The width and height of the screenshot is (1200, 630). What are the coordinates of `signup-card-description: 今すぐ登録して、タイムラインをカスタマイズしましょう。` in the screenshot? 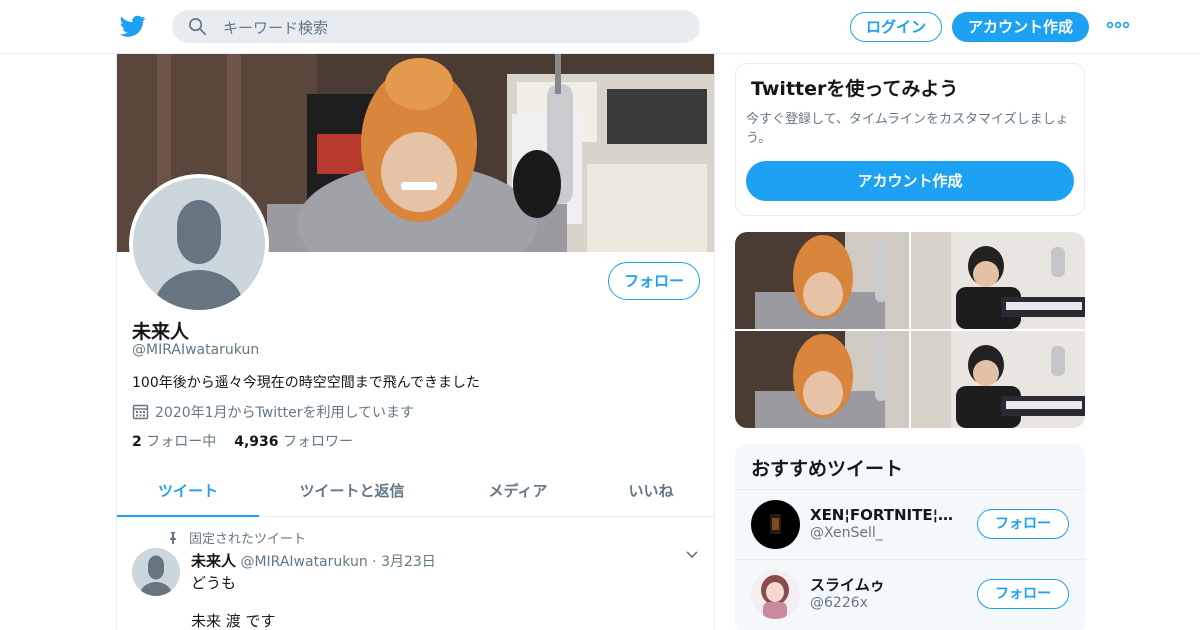 It's located at (907, 129).